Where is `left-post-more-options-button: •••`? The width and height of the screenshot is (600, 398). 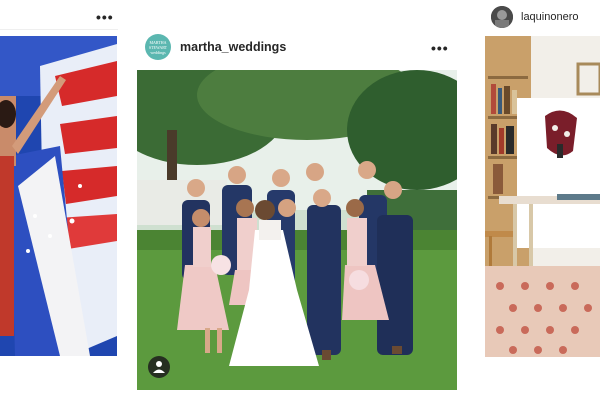
left-post-more-options-button: ••• is located at coordinates (105, 17).